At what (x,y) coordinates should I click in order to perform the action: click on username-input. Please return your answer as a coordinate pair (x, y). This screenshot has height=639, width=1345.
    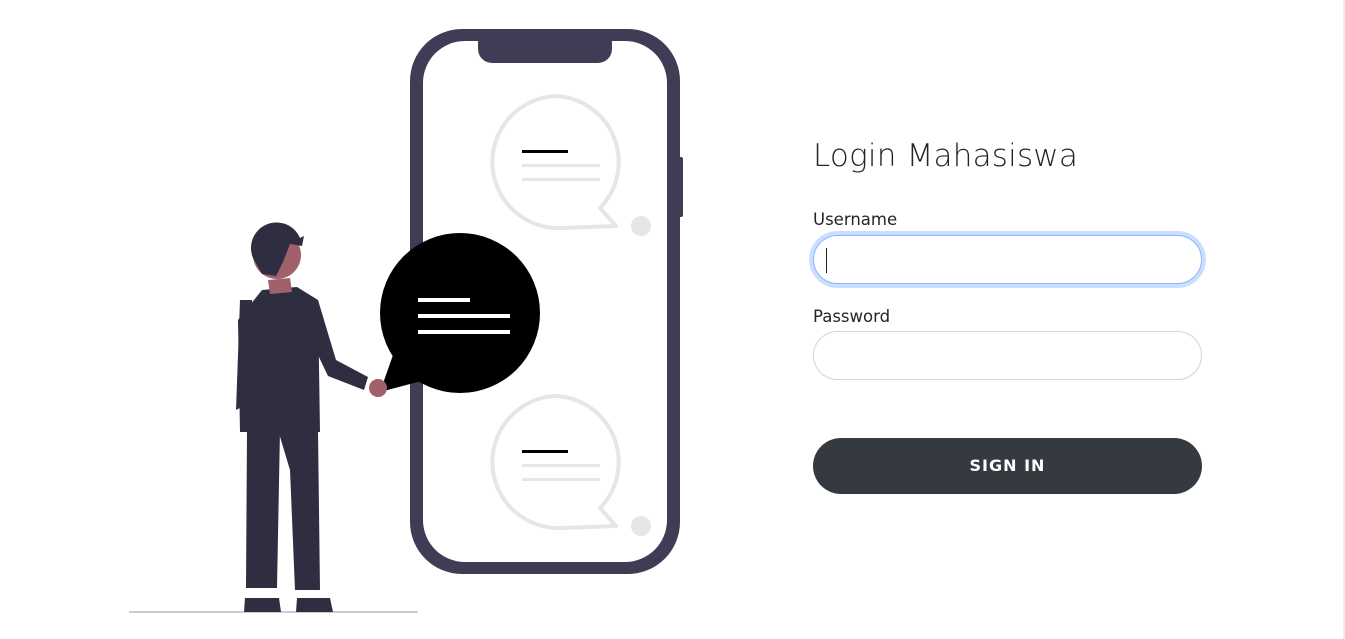
    Looking at the image, I should click on (1007, 259).